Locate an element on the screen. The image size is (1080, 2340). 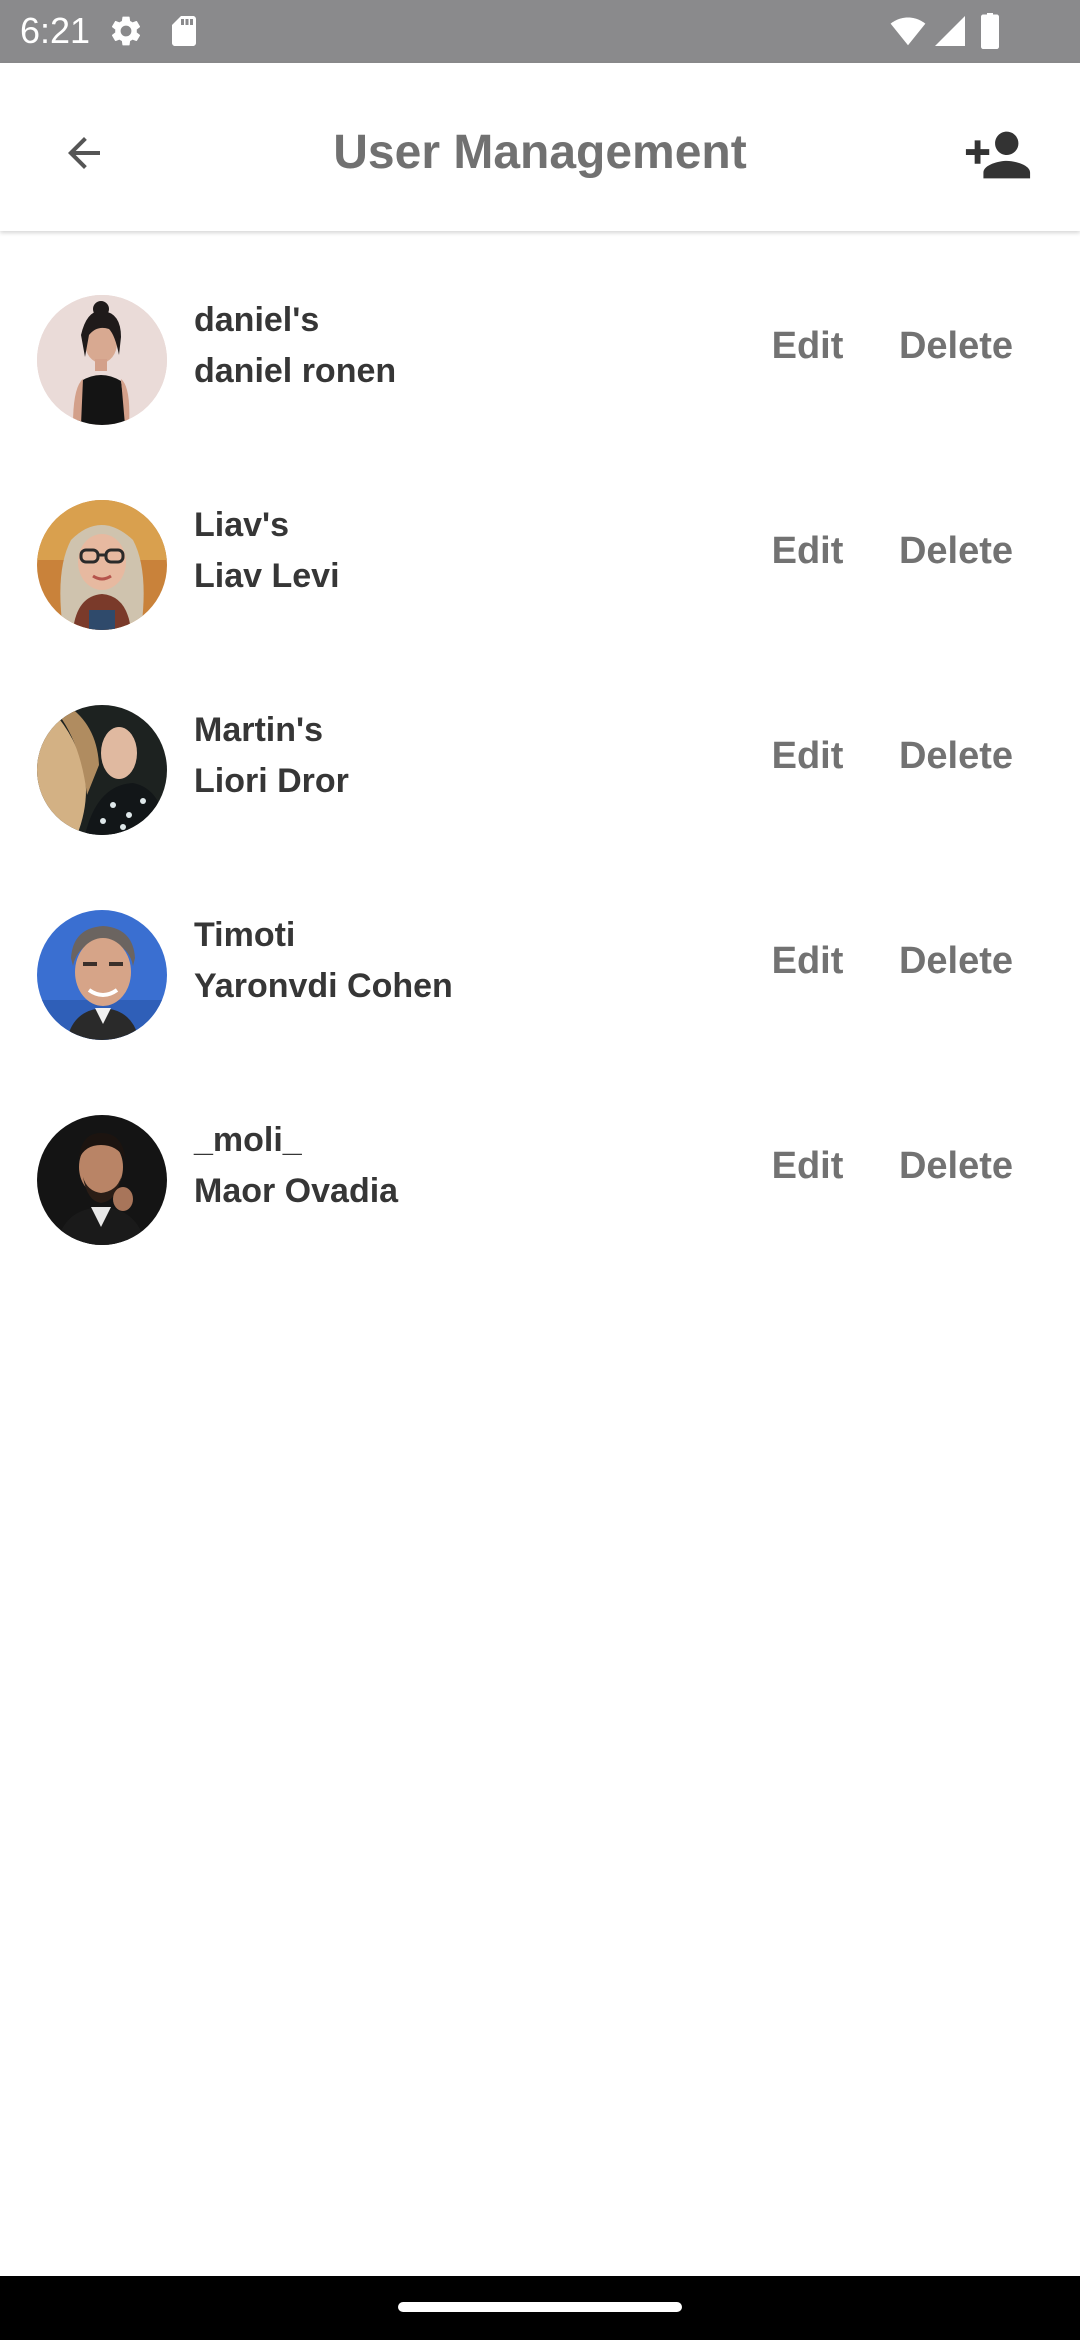
status-time: 6:21 is located at coordinates (55, 30).